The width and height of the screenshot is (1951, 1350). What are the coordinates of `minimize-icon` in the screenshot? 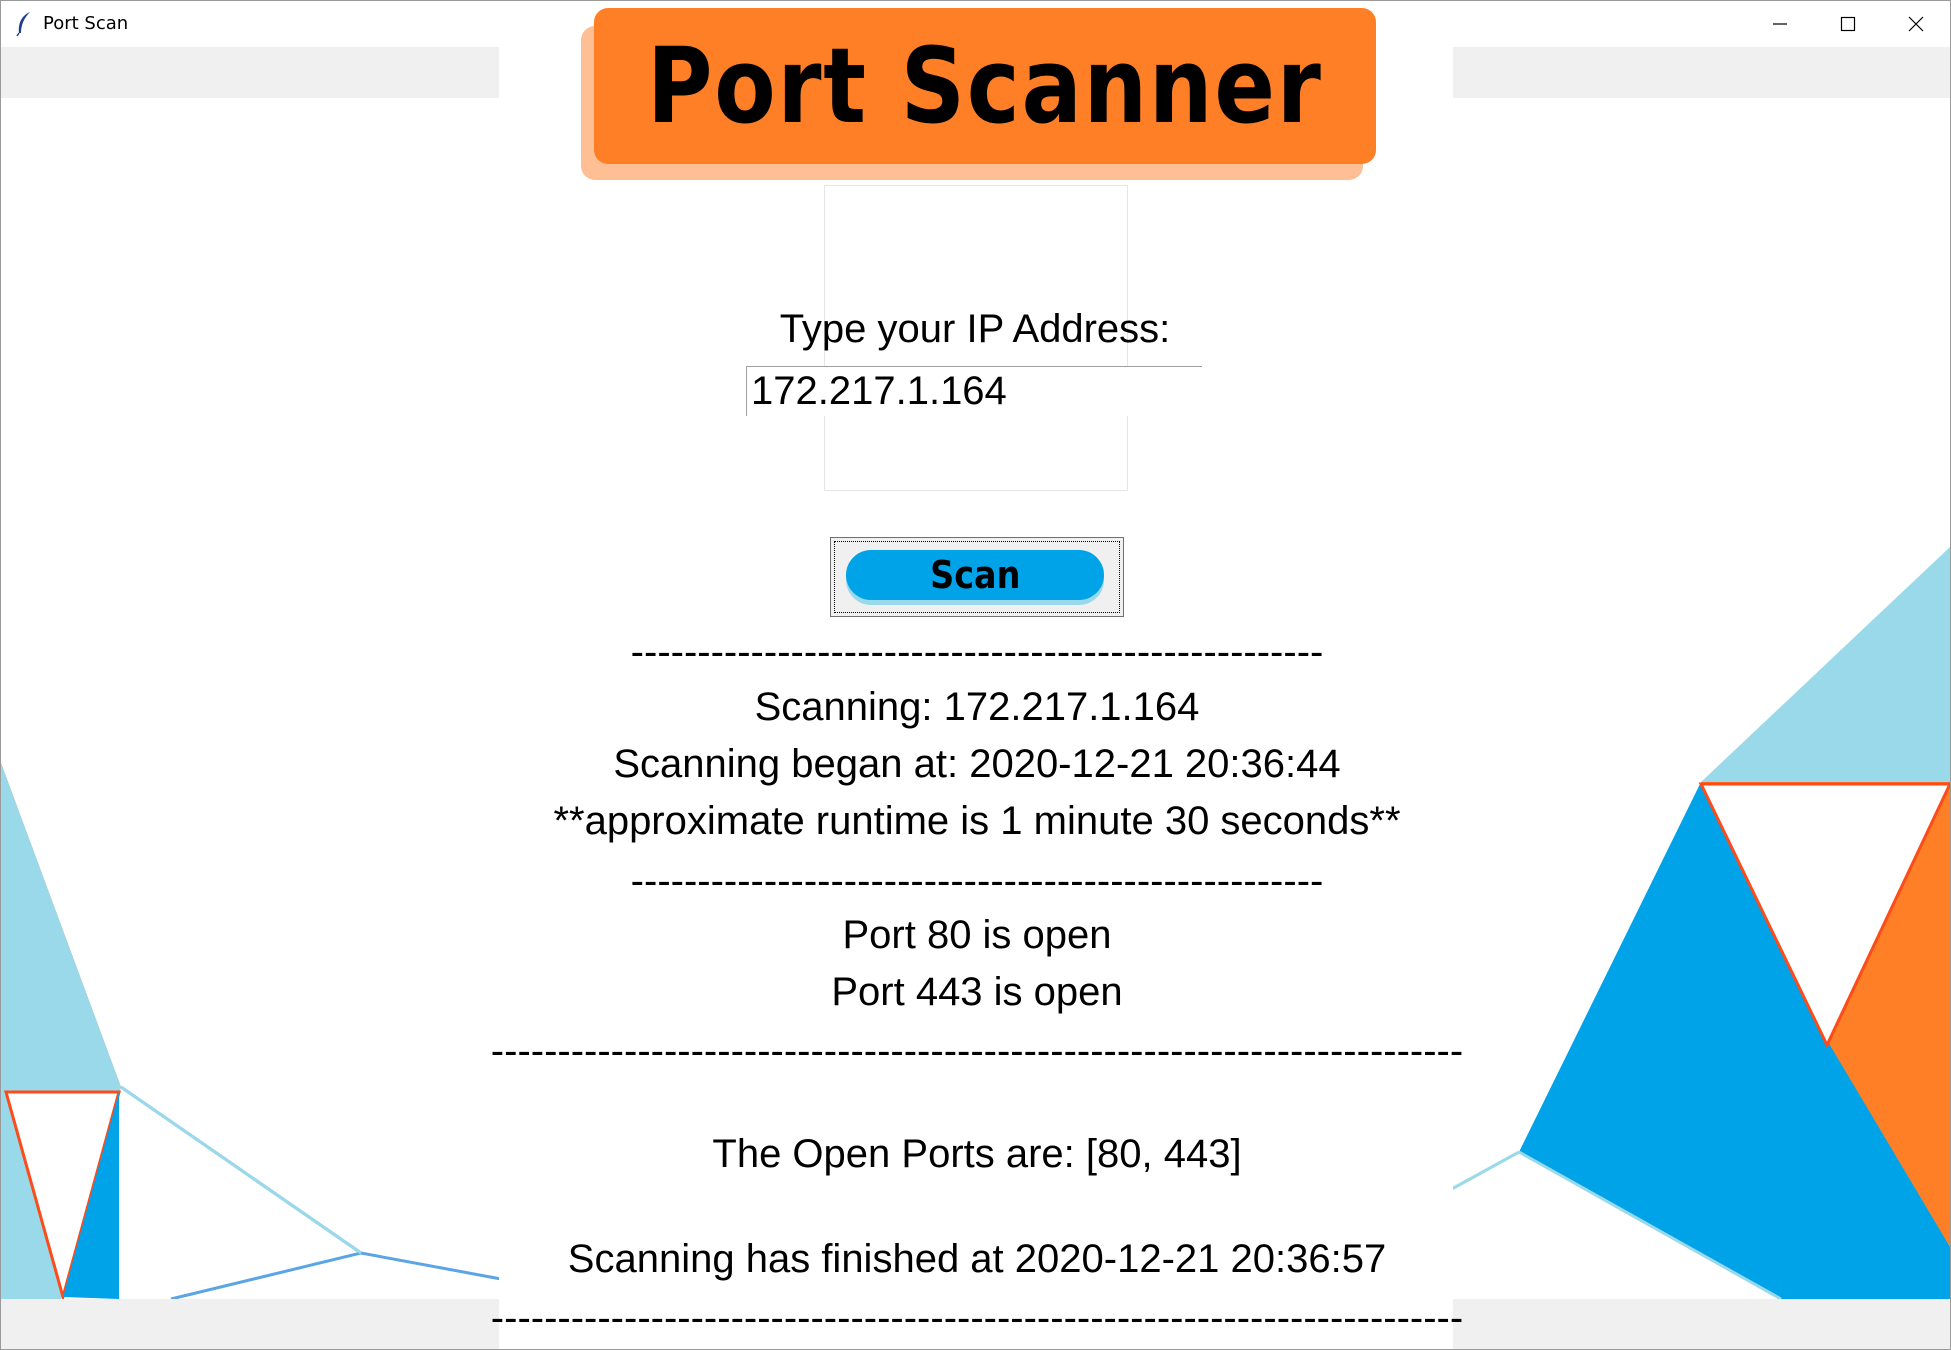 It's located at (1780, 24).